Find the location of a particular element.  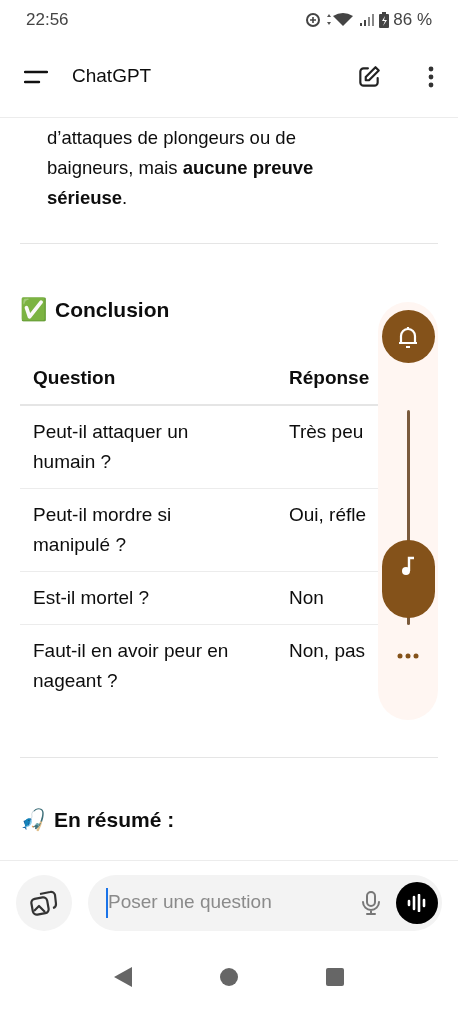

volume-slider is located at coordinates (408, 517).